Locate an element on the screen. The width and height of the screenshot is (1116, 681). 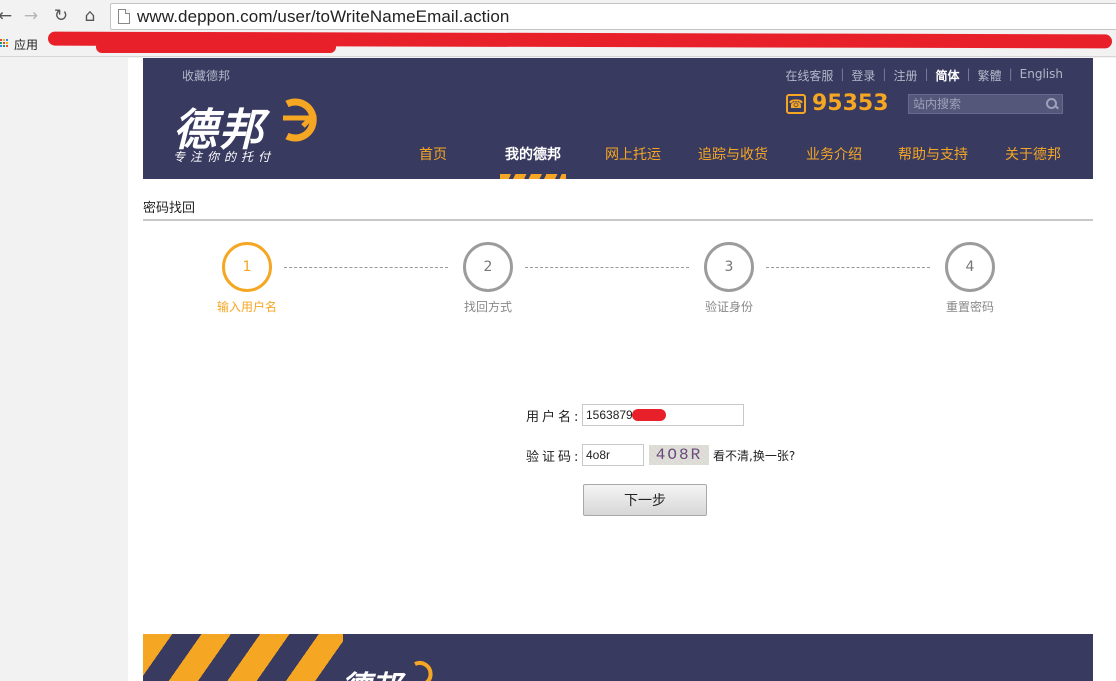
captcha-row: 验证码: 4O8R 看不清,换一张? is located at coordinates (660, 455).